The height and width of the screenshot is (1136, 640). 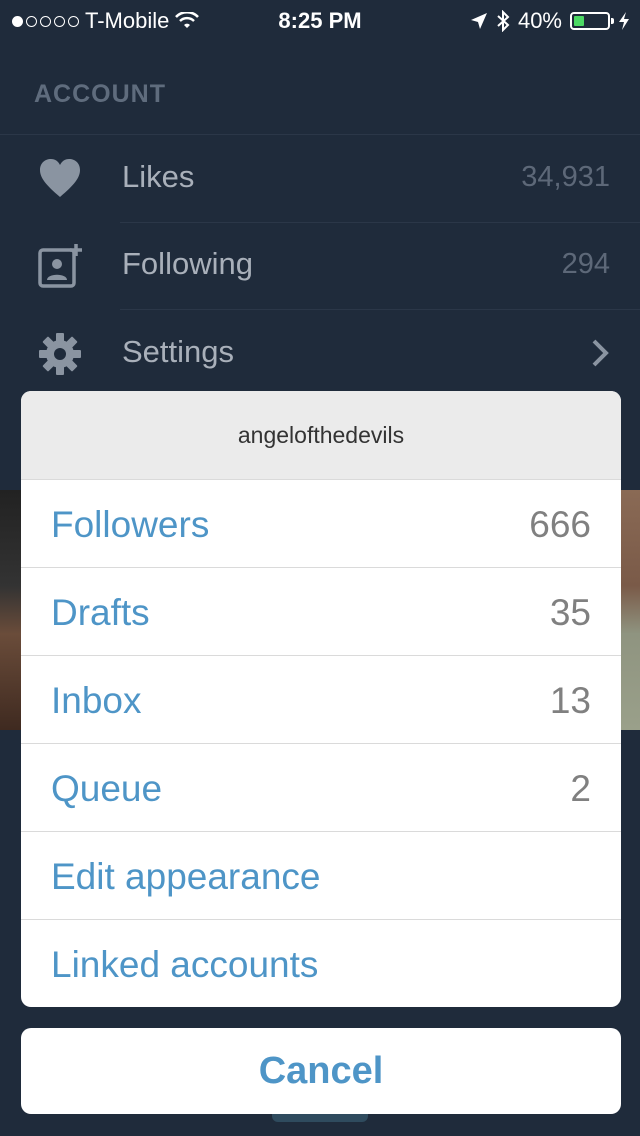 What do you see at coordinates (580, 788) in the screenshot?
I see `queue-count: 2` at bounding box center [580, 788].